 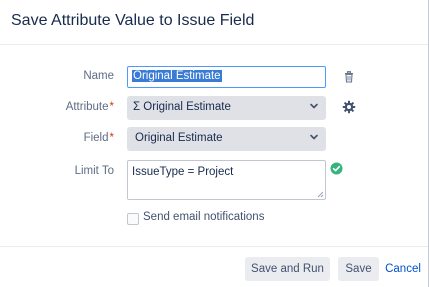 I want to click on attribute-label: Attribute*, so click(x=57, y=107).